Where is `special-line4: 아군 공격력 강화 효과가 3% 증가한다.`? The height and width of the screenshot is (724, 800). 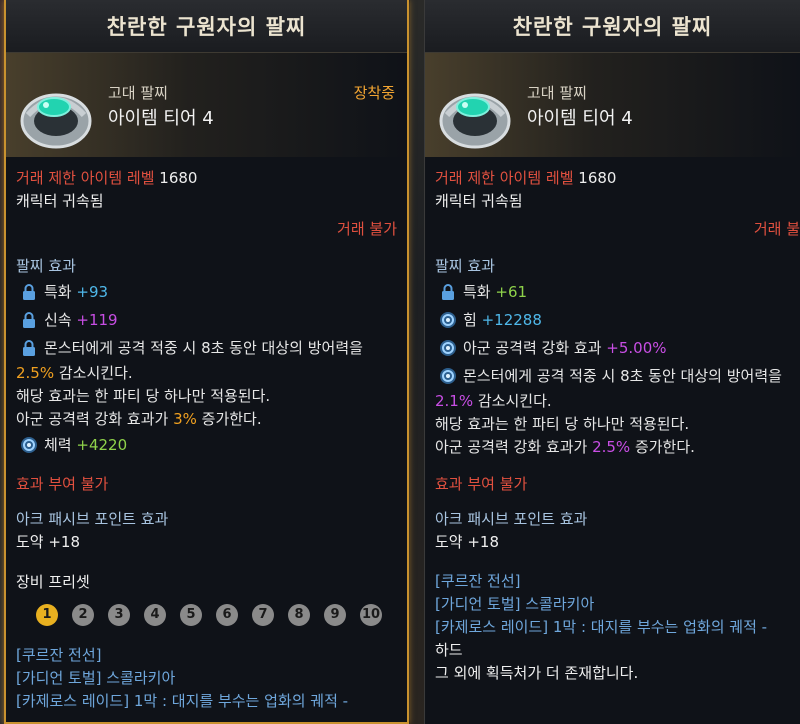
special-line4: 아군 공격력 강화 효과가 3% 증가한다. is located at coordinates (206, 419).